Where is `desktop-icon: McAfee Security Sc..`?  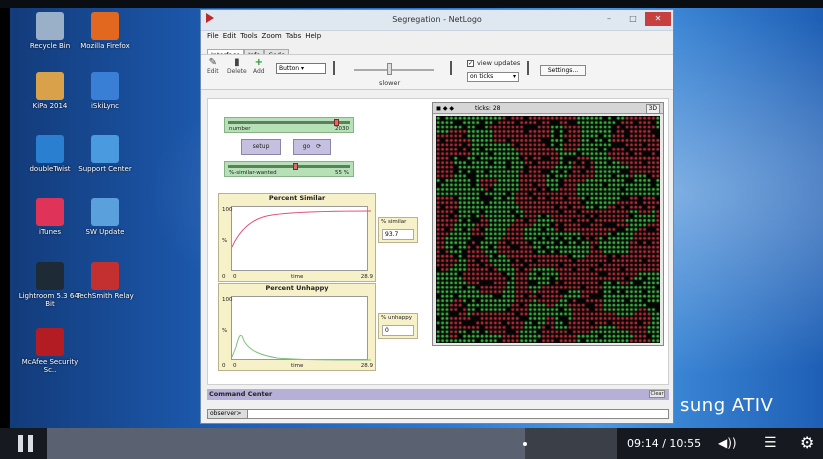 desktop-icon: McAfee Security Sc.. is located at coordinates (50, 351).